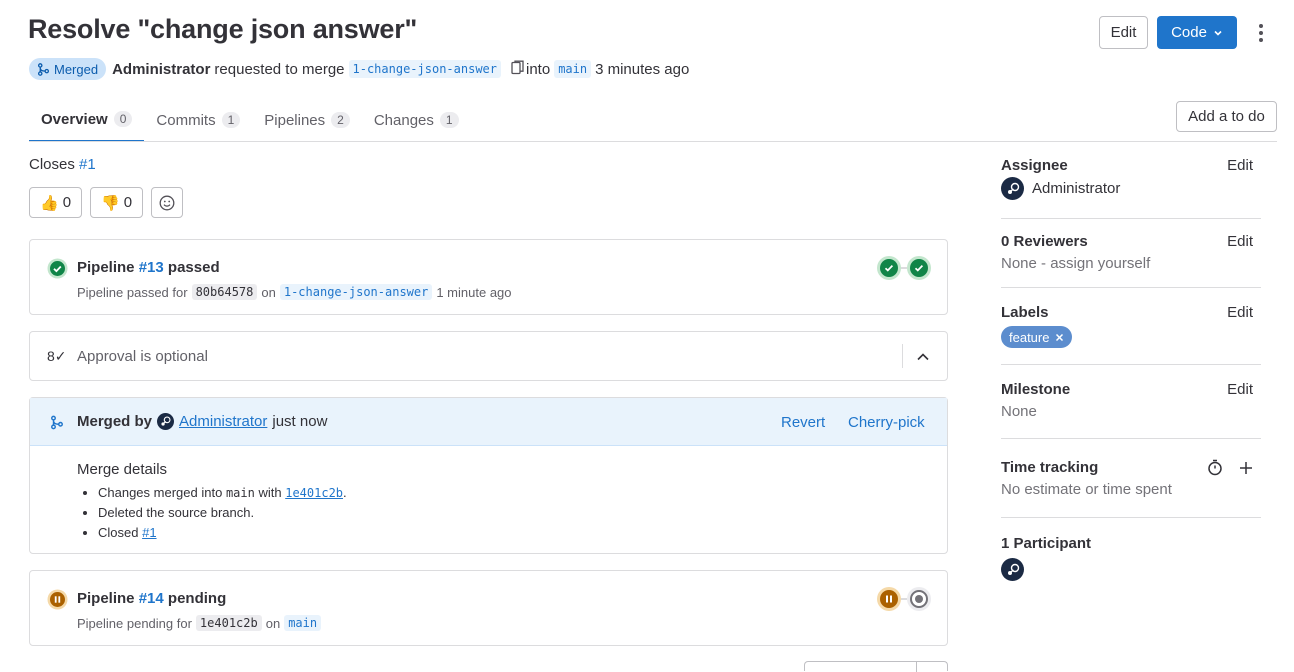 This screenshot has width=1294, height=672. Describe the element at coordinates (517, 69) in the screenshot. I see `copy-branch-icon` at that location.